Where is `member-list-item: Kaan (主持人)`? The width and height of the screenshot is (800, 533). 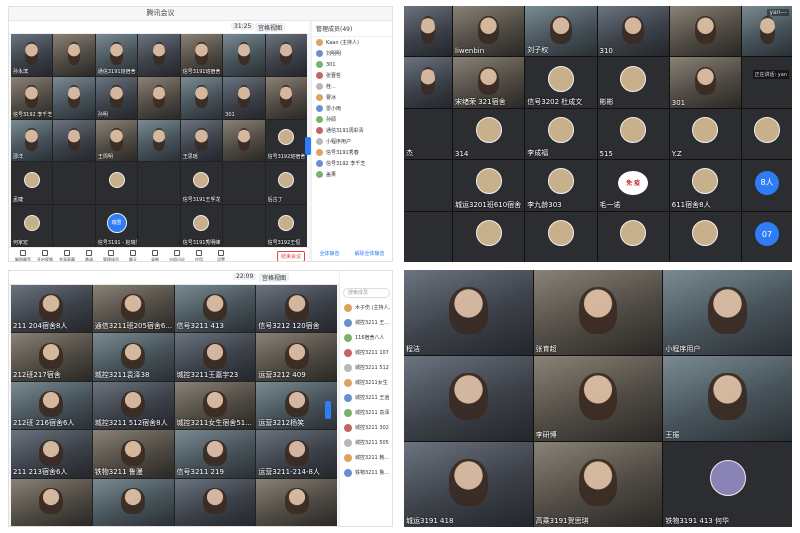 member-list-item: Kaan (主持人) is located at coordinates (352, 42).